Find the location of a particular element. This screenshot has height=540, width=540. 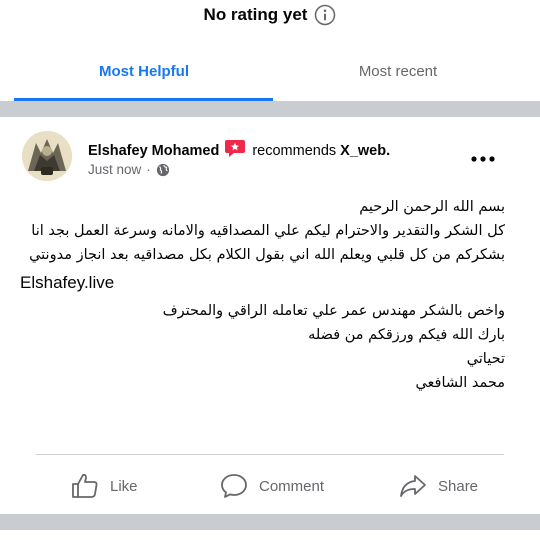

like-button: Like is located at coordinates (104, 486).